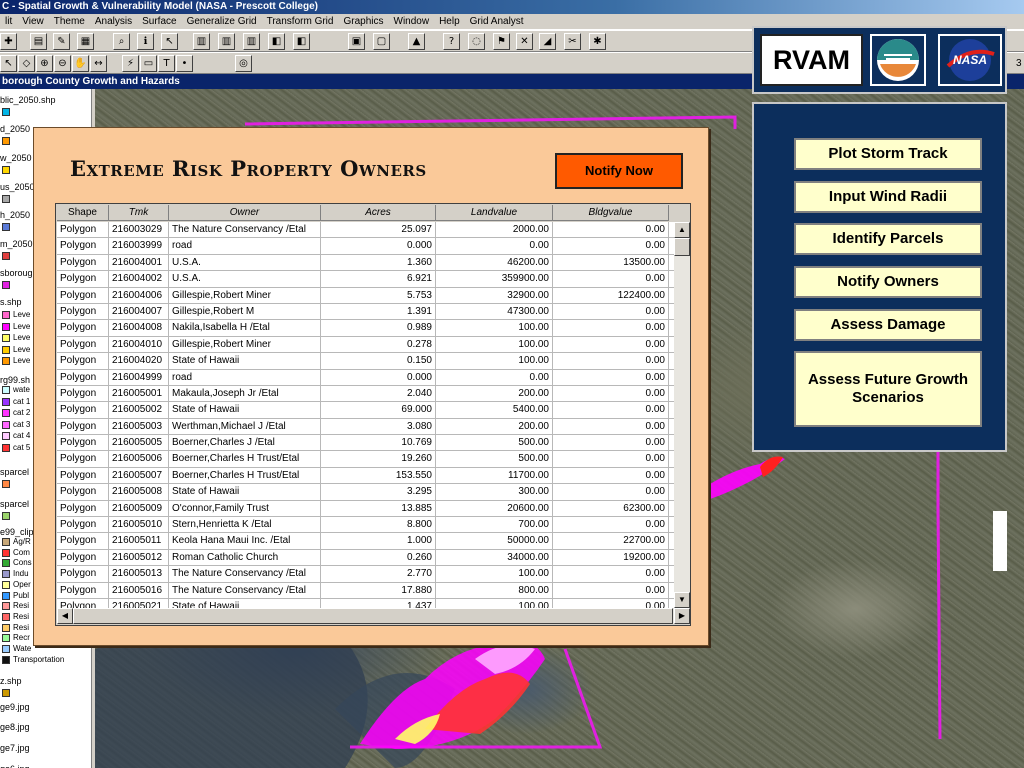 The width and height of the screenshot is (1024, 768). Describe the element at coordinates (159, 21) in the screenshot. I see `menu-item: Surface` at that location.